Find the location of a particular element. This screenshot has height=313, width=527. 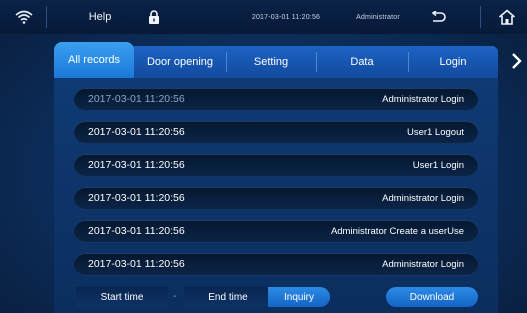

user-name: Administrator is located at coordinates (378, 17).